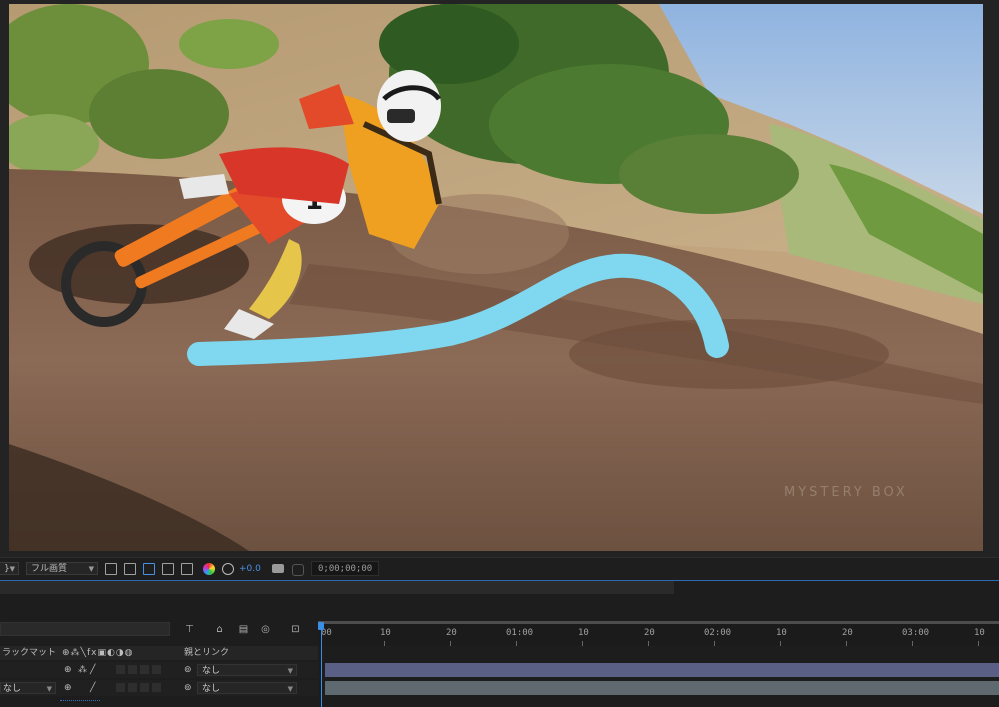 The height and width of the screenshot is (707, 999). I want to click on panel-divider, so click(499, 580).